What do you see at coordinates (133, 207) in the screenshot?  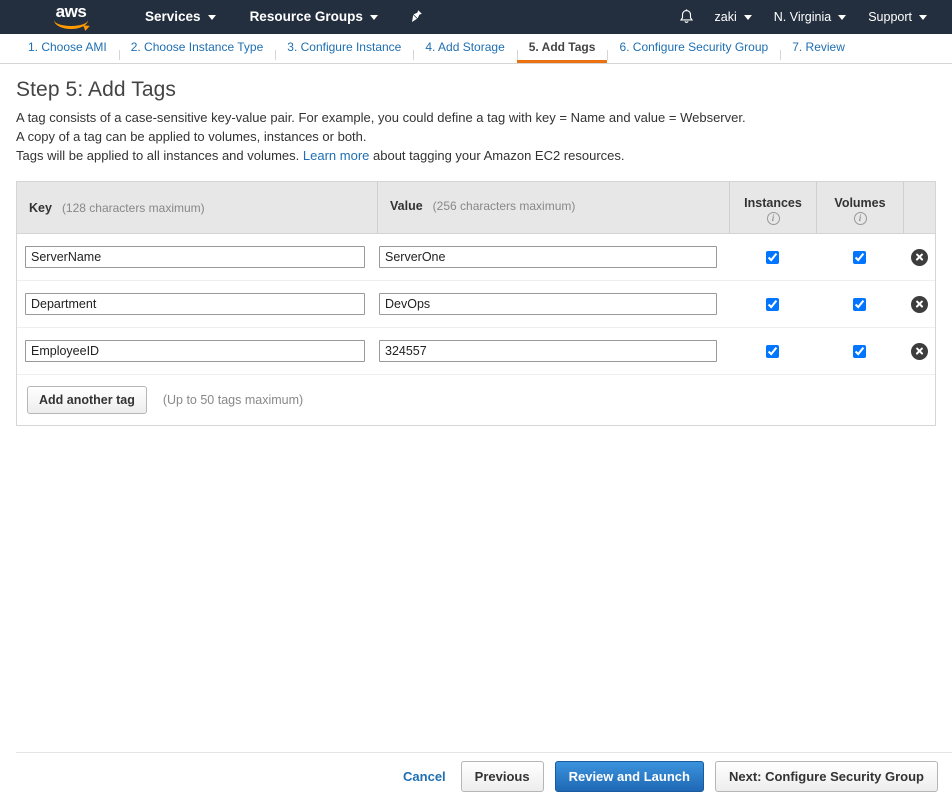 I see `key-header-hint: (128 characters maximum)` at bounding box center [133, 207].